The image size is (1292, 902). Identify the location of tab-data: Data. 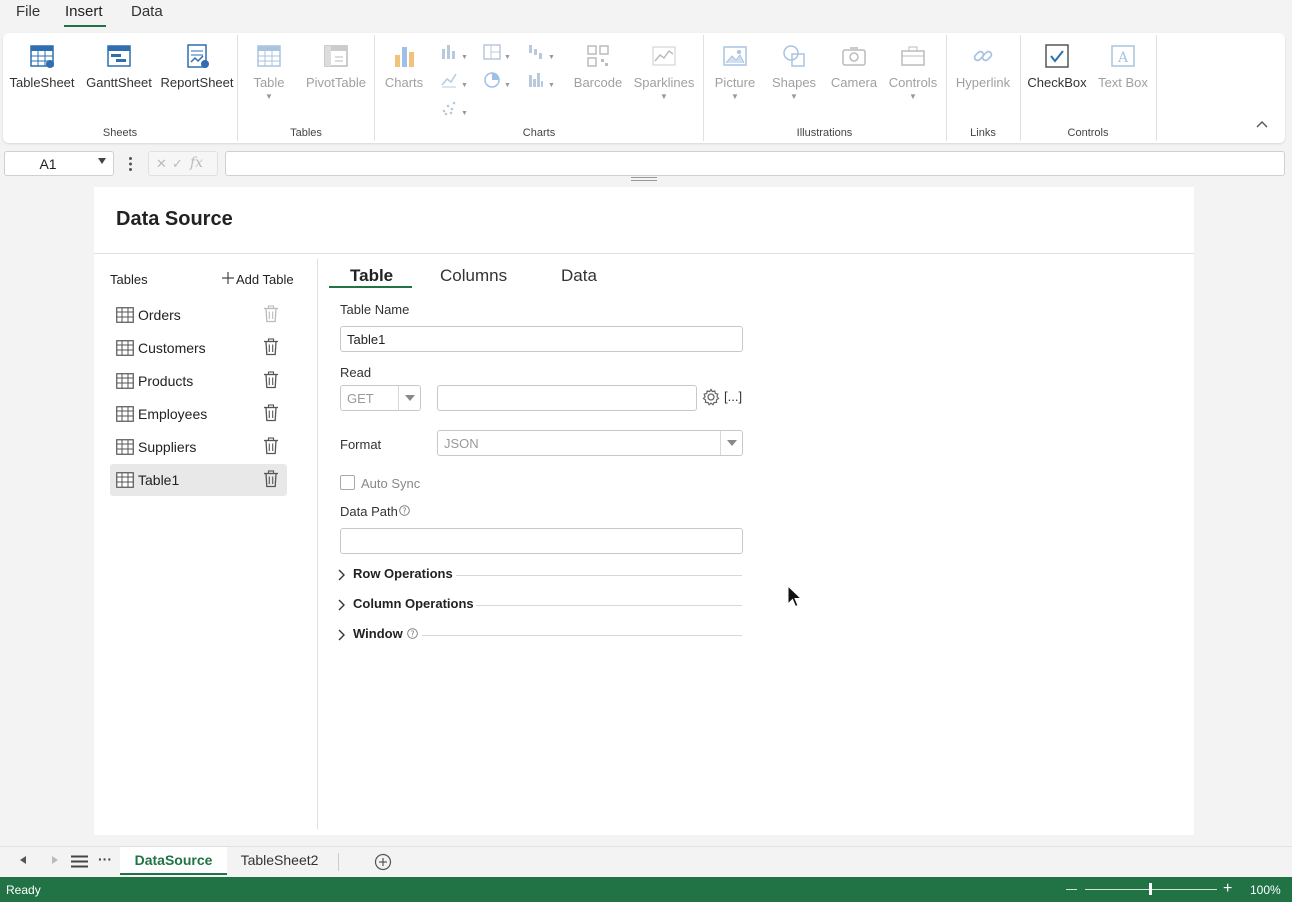
(579, 276).